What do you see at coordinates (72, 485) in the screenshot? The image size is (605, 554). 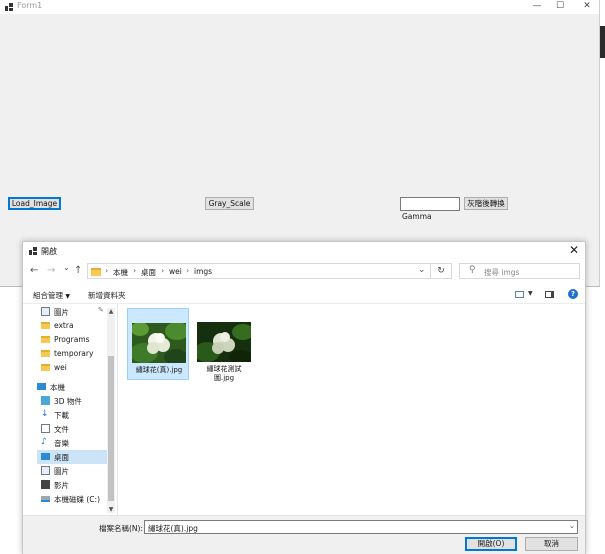 I see `nav-item-videos: 影片` at bounding box center [72, 485].